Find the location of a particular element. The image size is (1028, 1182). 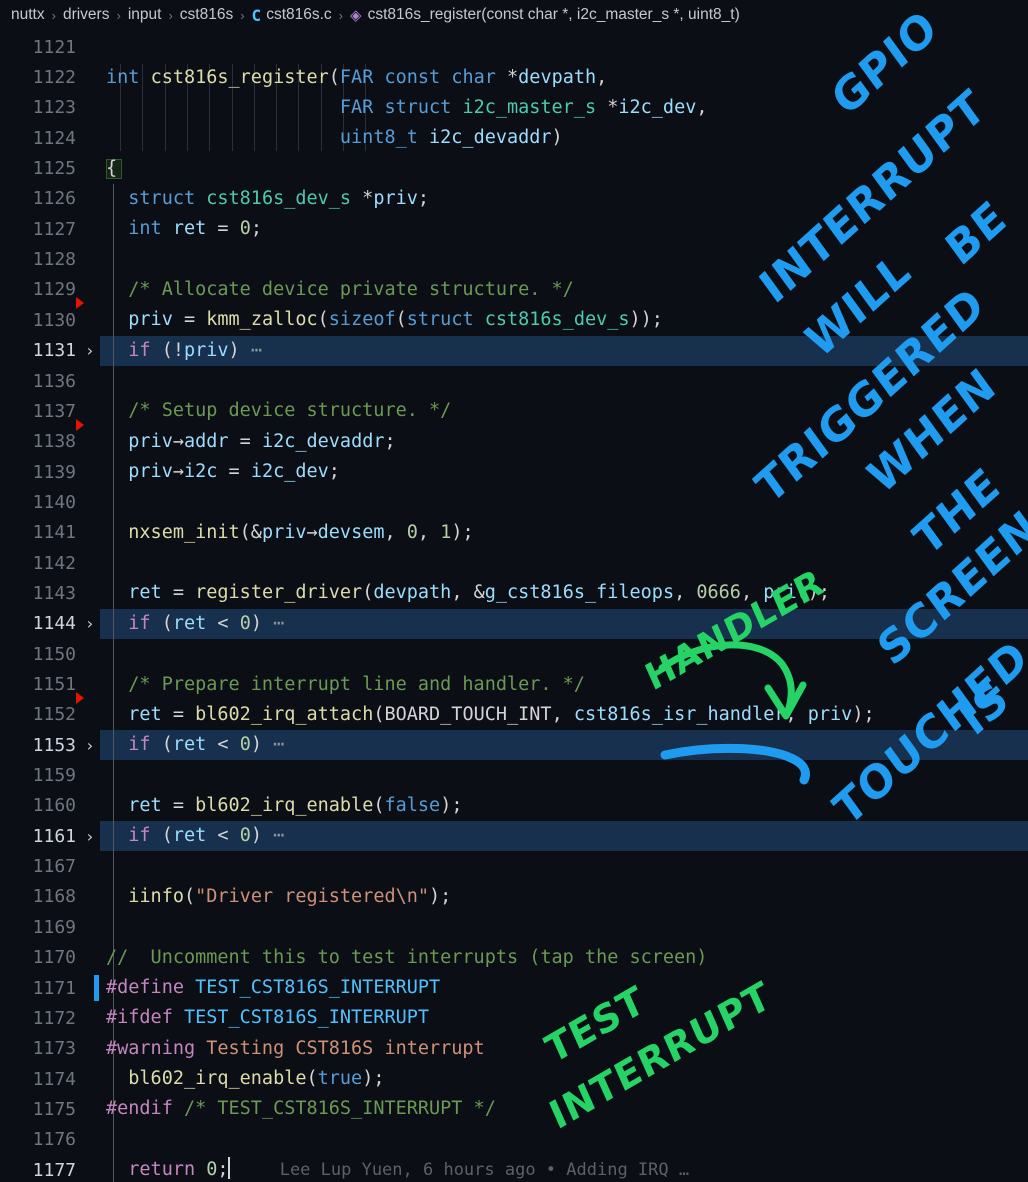

breadcrumb-file: cst816s.c is located at coordinates (298, 15).